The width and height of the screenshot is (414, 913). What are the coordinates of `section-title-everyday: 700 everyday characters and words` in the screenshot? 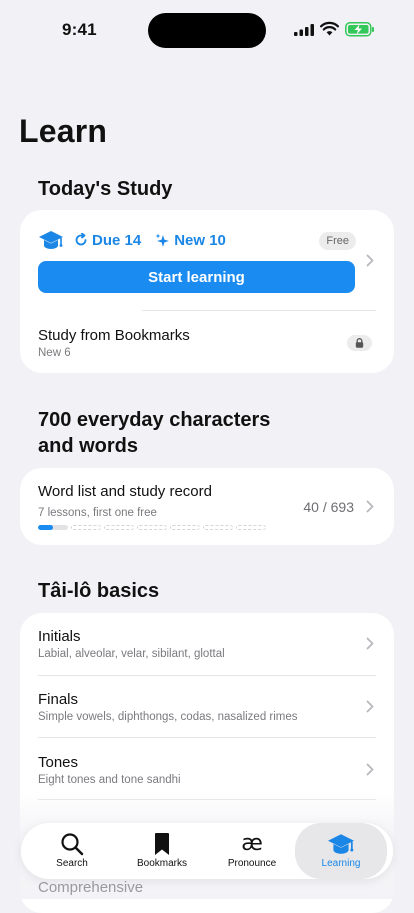 It's located at (154, 433).